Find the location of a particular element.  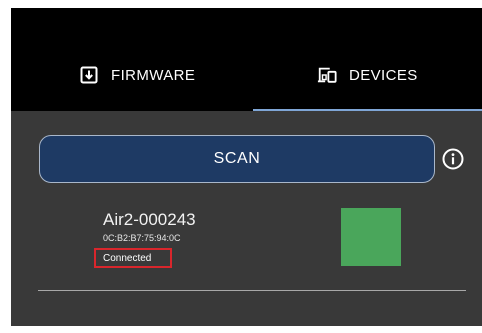

device-status-badge: Connected is located at coordinates (133, 258).